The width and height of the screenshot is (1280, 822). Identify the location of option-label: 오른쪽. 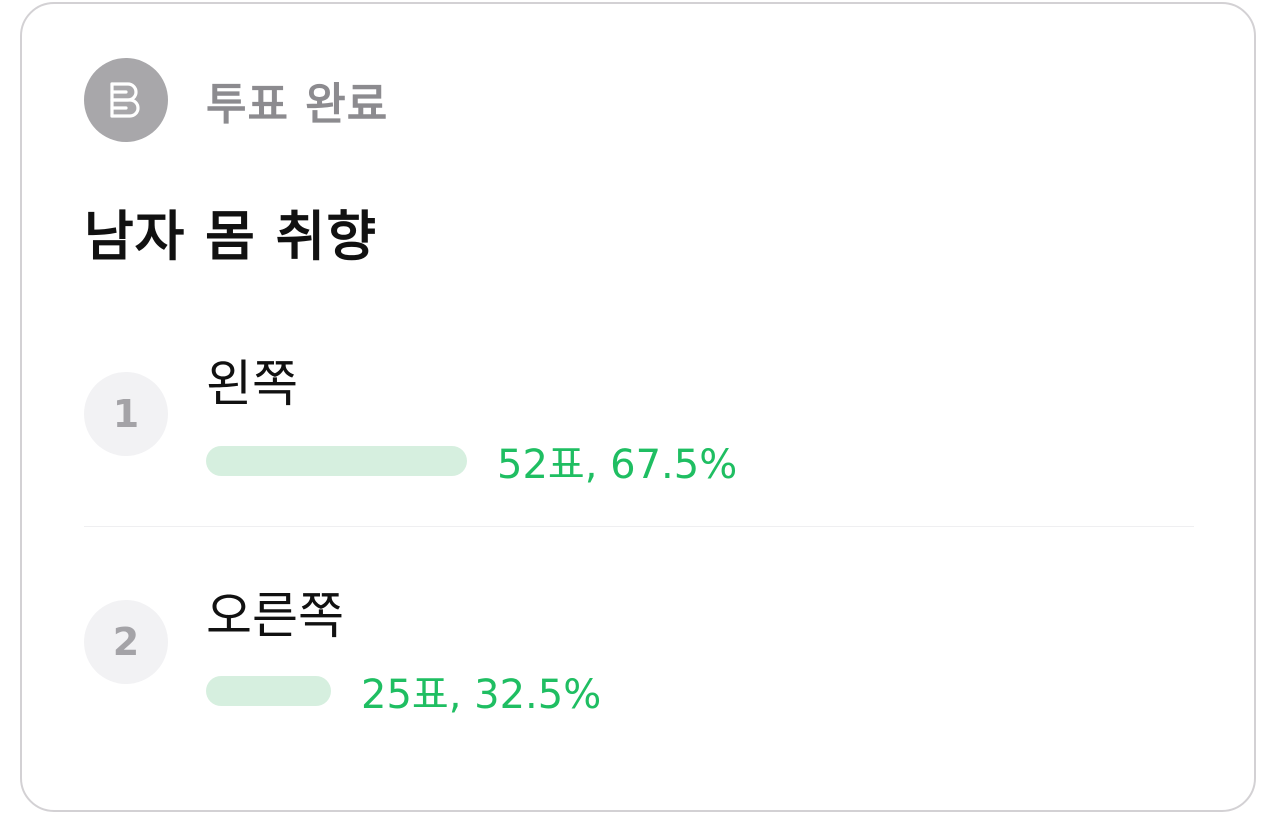
(275, 616).